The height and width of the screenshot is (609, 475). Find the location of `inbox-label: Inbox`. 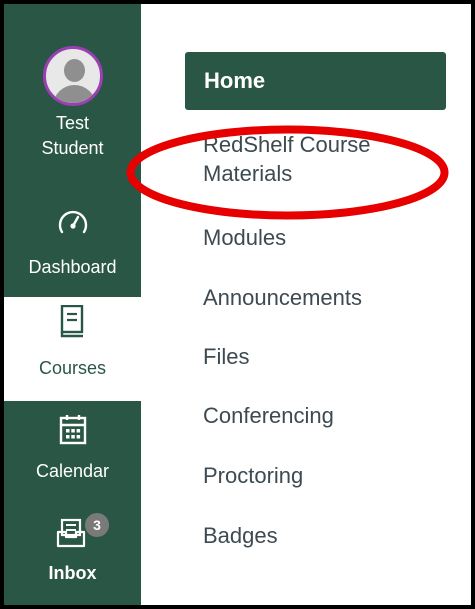

inbox-label: Inbox is located at coordinates (72, 573).